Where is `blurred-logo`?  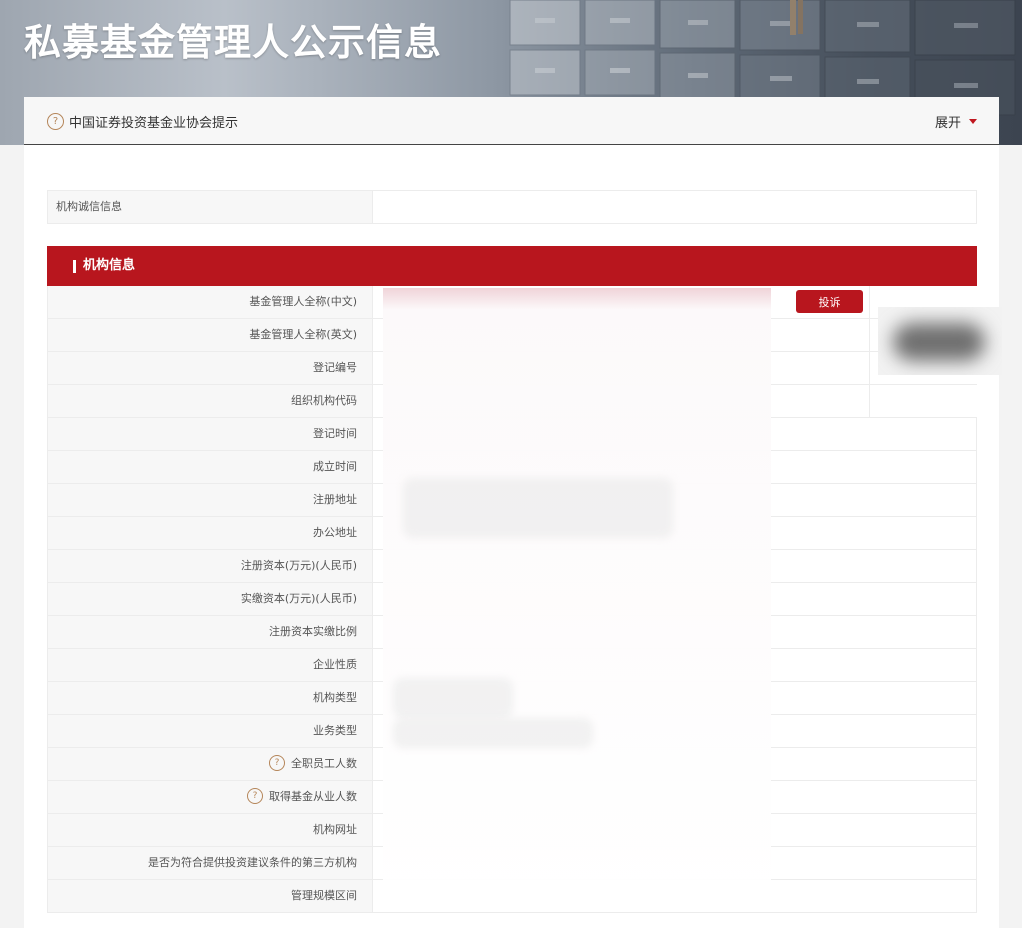 blurred-logo is located at coordinates (940, 341).